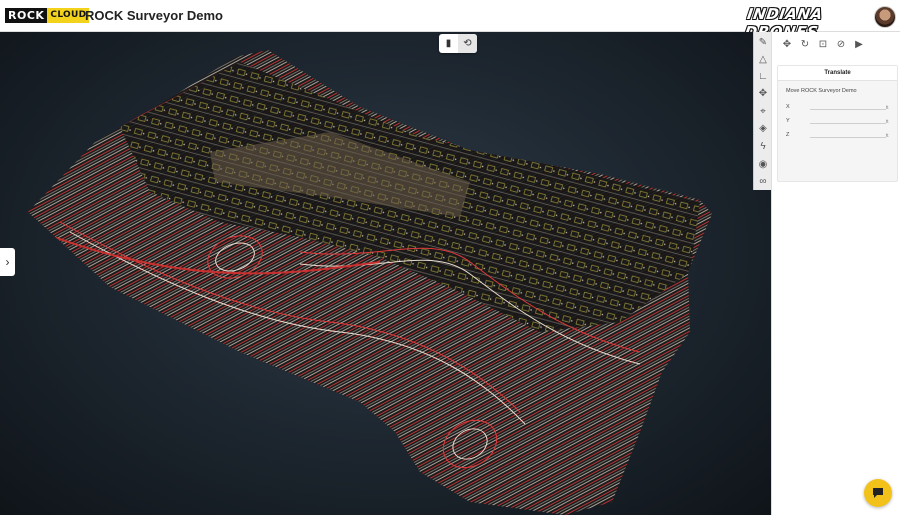 The image size is (900, 515). I want to click on logo-cloud: CLOUD, so click(68, 15).